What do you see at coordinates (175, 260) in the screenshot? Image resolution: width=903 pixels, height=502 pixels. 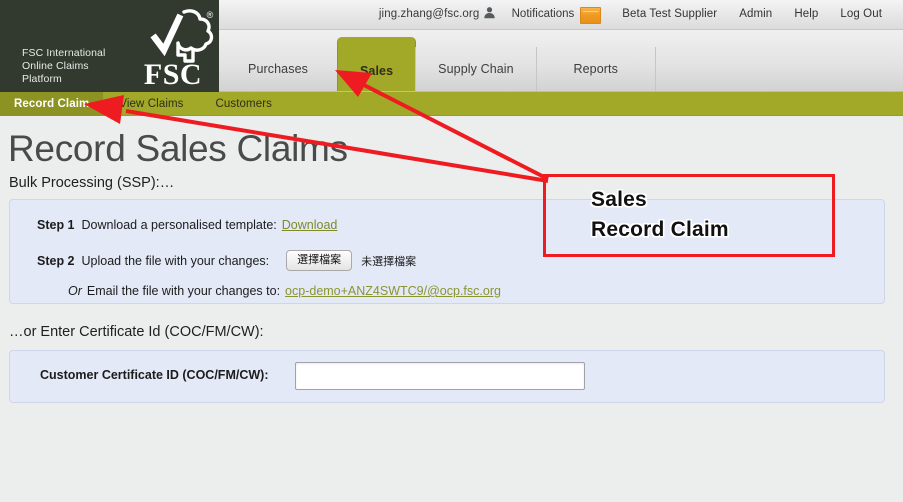 I see `step-2-text: Upload the file with your changes:` at bounding box center [175, 260].